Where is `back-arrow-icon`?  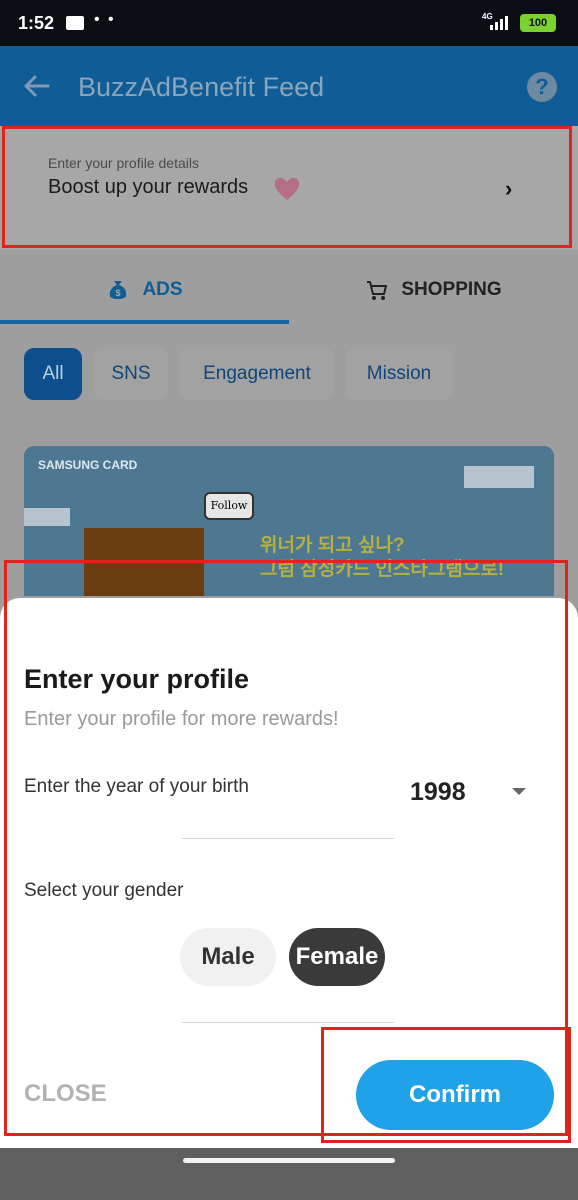 back-arrow-icon is located at coordinates (36, 86).